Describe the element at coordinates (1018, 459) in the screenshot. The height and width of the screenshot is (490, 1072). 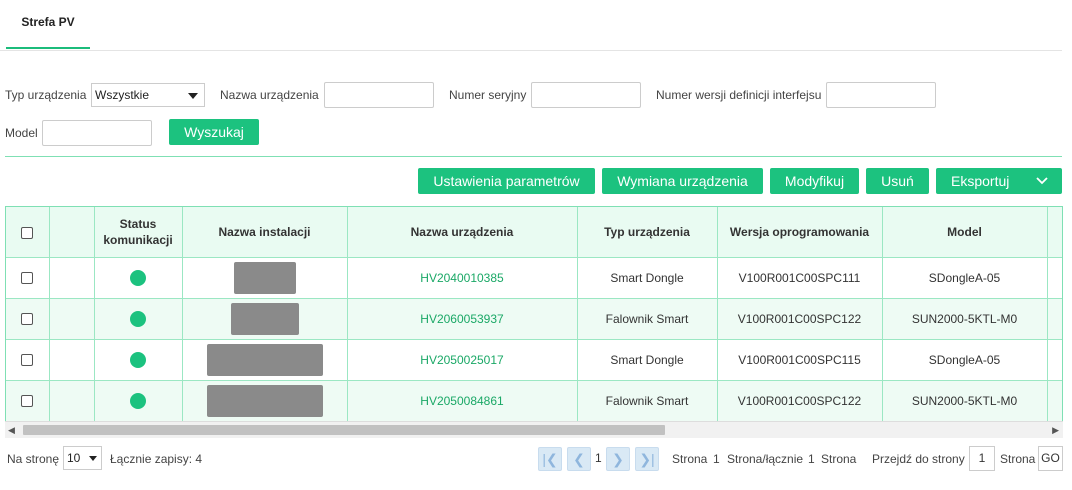
I see `goto-suffix: Strona` at that location.